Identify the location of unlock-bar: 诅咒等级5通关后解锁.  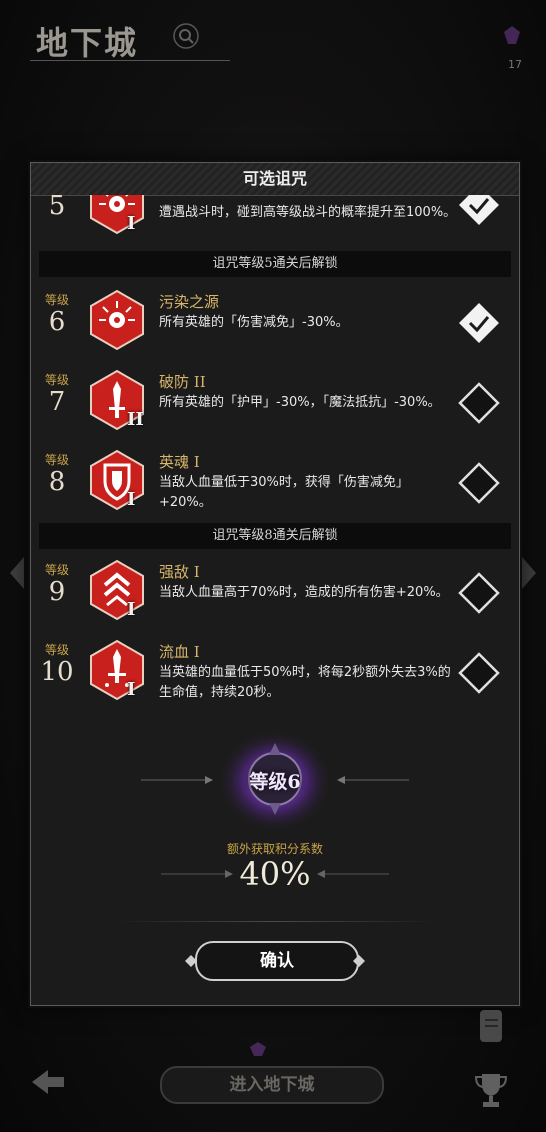
(275, 264).